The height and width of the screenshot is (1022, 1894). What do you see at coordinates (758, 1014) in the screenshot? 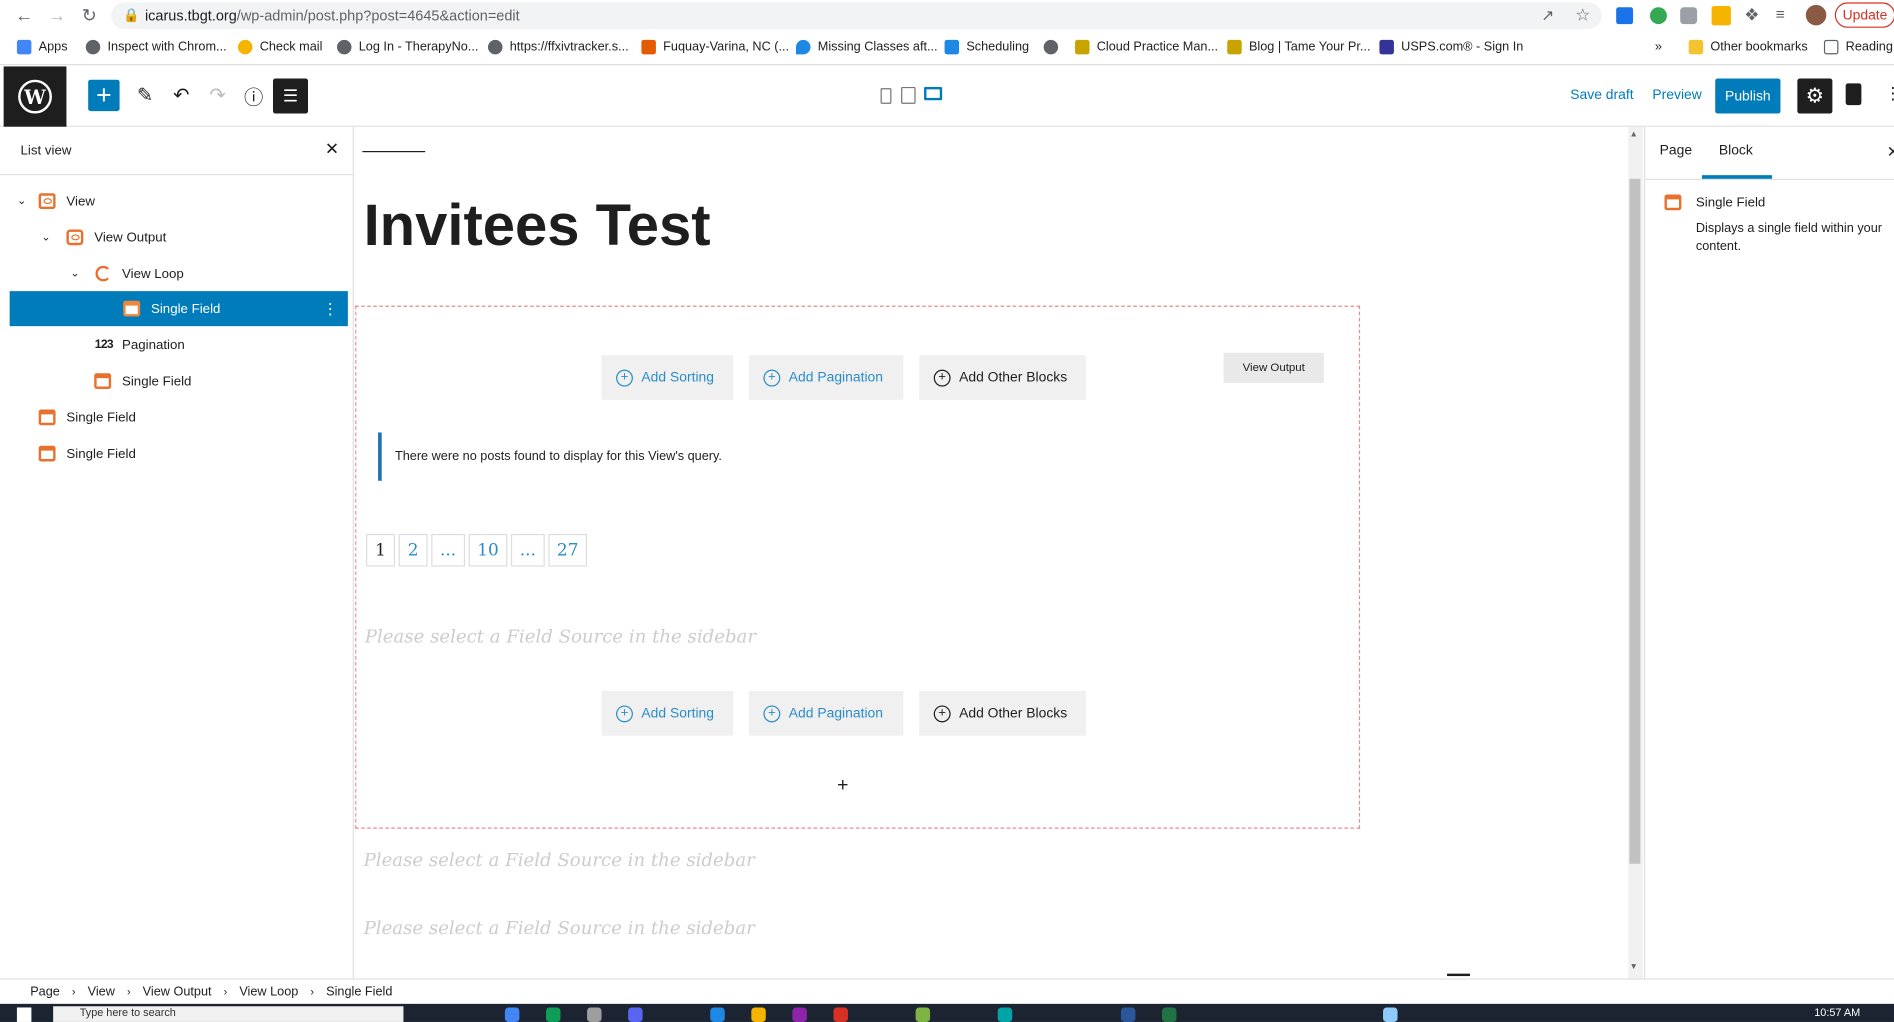
I see `folder-taskbar-icon` at bounding box center [758, 1014].